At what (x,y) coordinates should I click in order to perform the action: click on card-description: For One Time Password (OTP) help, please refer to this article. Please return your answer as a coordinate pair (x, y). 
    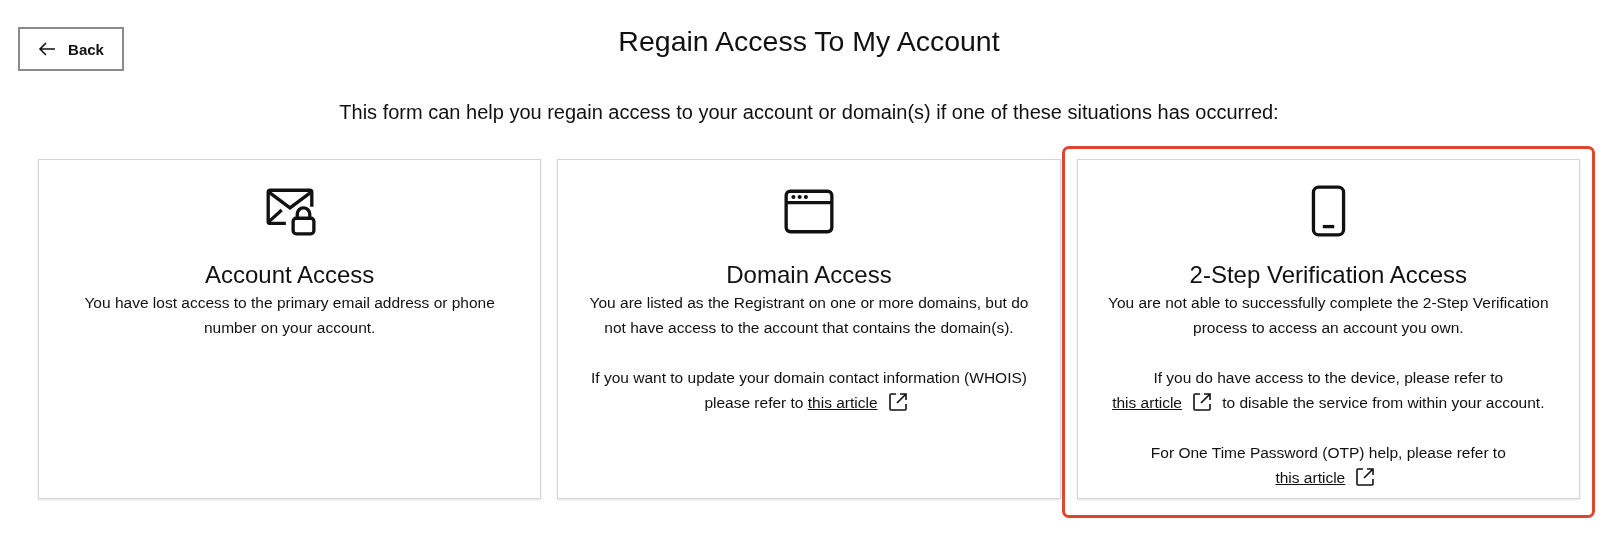
    Looking at the image, I should click on (1328, 466).